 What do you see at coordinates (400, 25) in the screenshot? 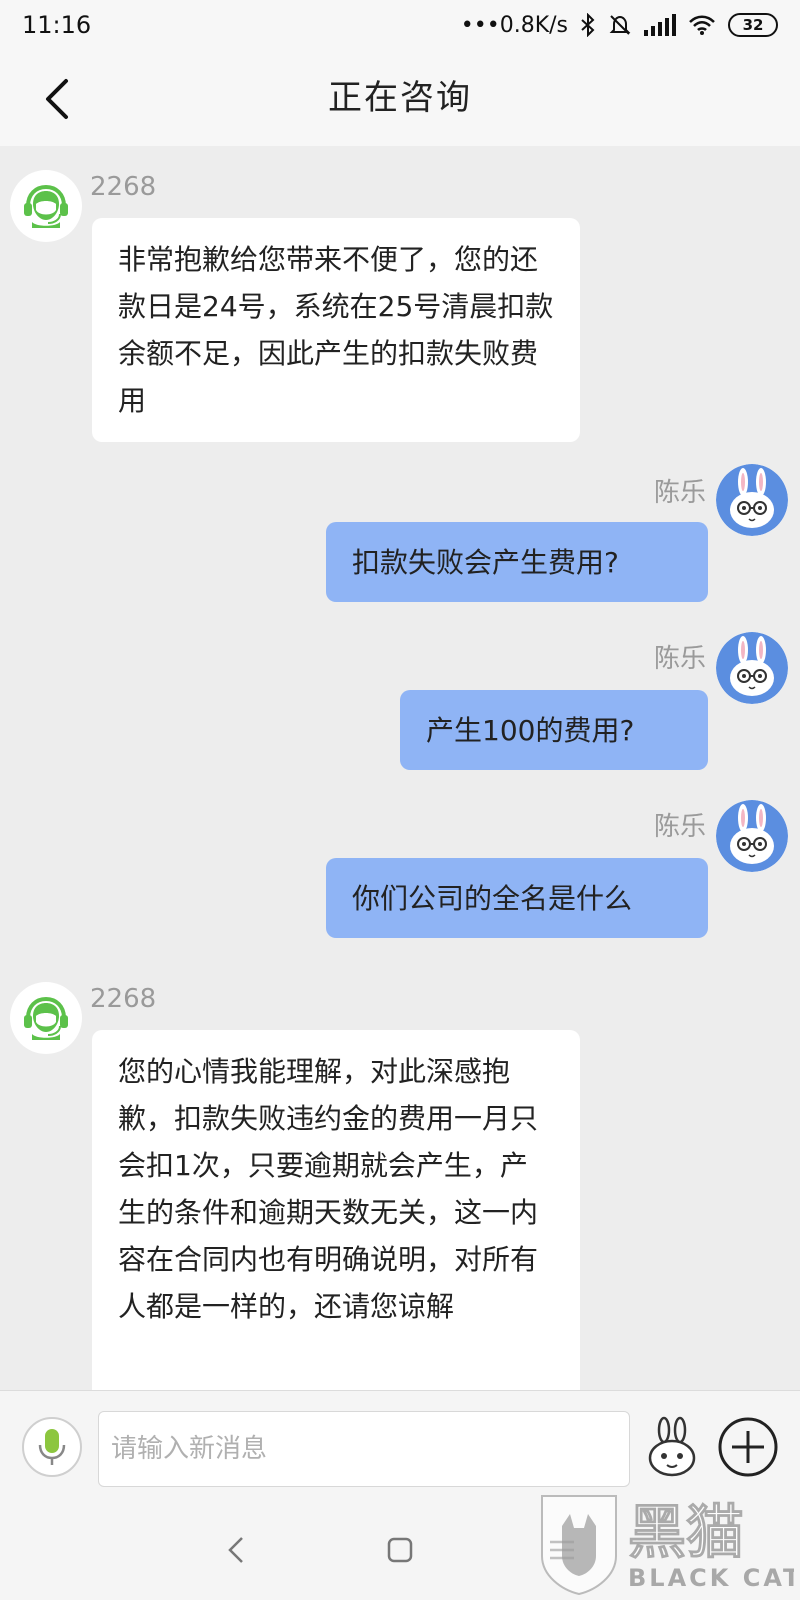
I see `status-bar: 11:16 •••0.8K/s 32` at bounding box center [400, 25].